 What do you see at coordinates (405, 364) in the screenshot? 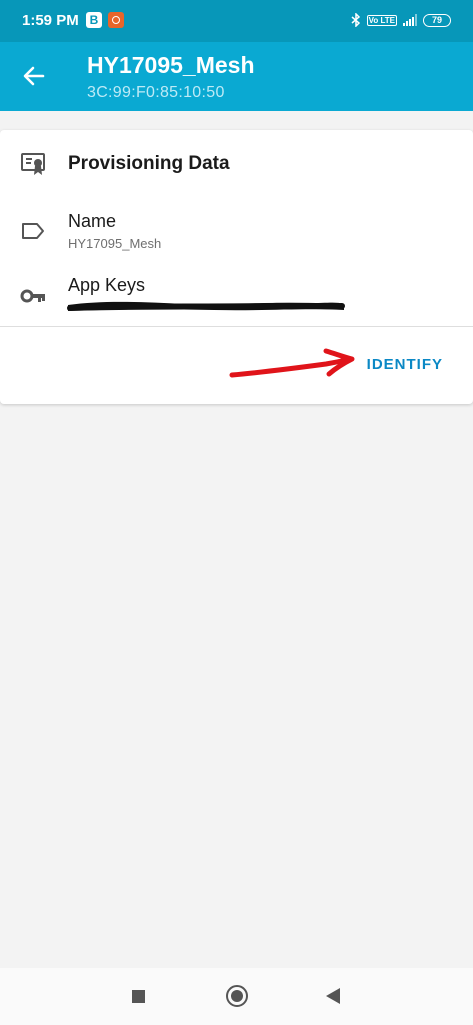
I see `identify-button: IDENTIFY` at bounding box center [405, 364].